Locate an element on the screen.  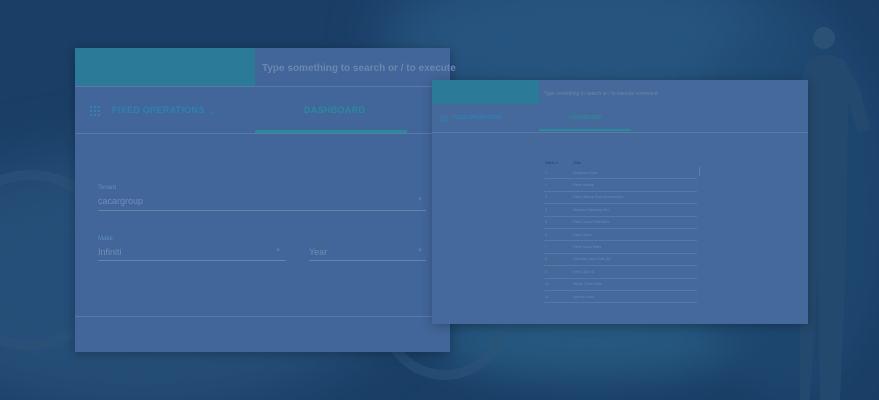
table-row: 2 Parts Markup is located at coordinates (620, 185).